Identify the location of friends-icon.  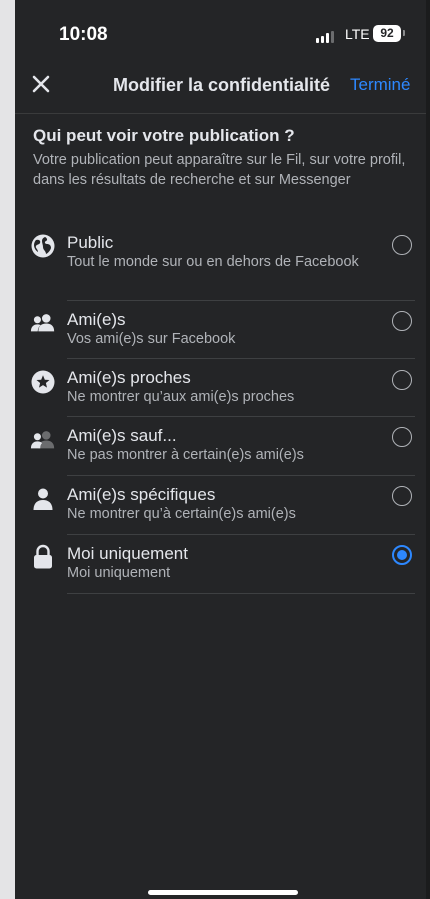
(43, 323).